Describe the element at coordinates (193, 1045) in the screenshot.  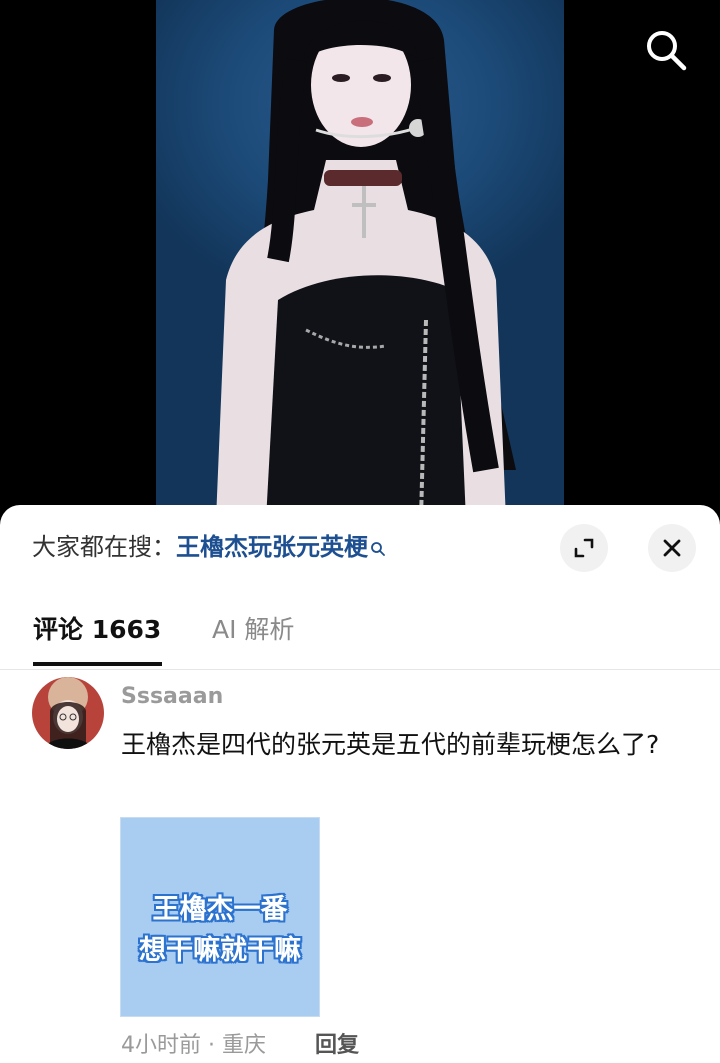
I see `comment-meta: 4小时前 · 重庆` at that location.